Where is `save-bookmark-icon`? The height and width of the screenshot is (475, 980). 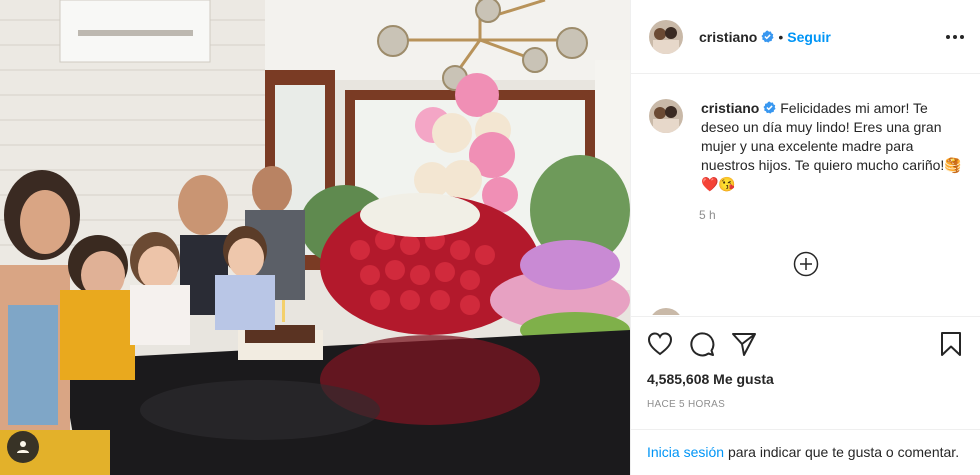 save-bookmark-icon is located at coordinates (951, 344).